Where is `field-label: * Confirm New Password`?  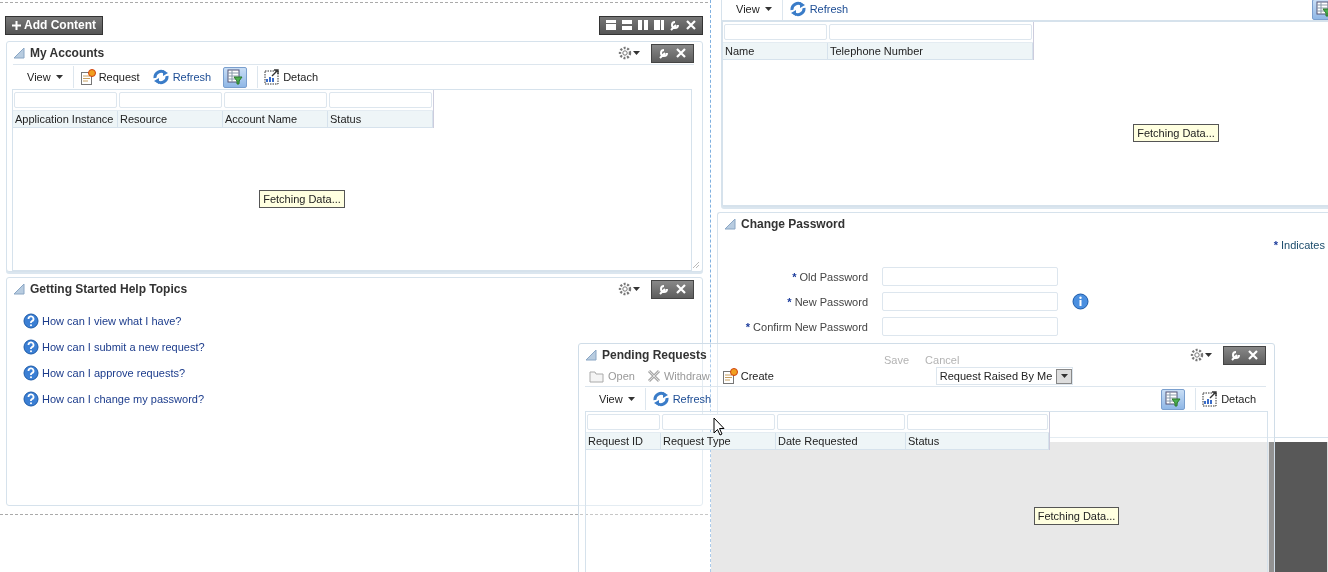
field-label: * Confirm New Password is located at coordinates (806, 326).